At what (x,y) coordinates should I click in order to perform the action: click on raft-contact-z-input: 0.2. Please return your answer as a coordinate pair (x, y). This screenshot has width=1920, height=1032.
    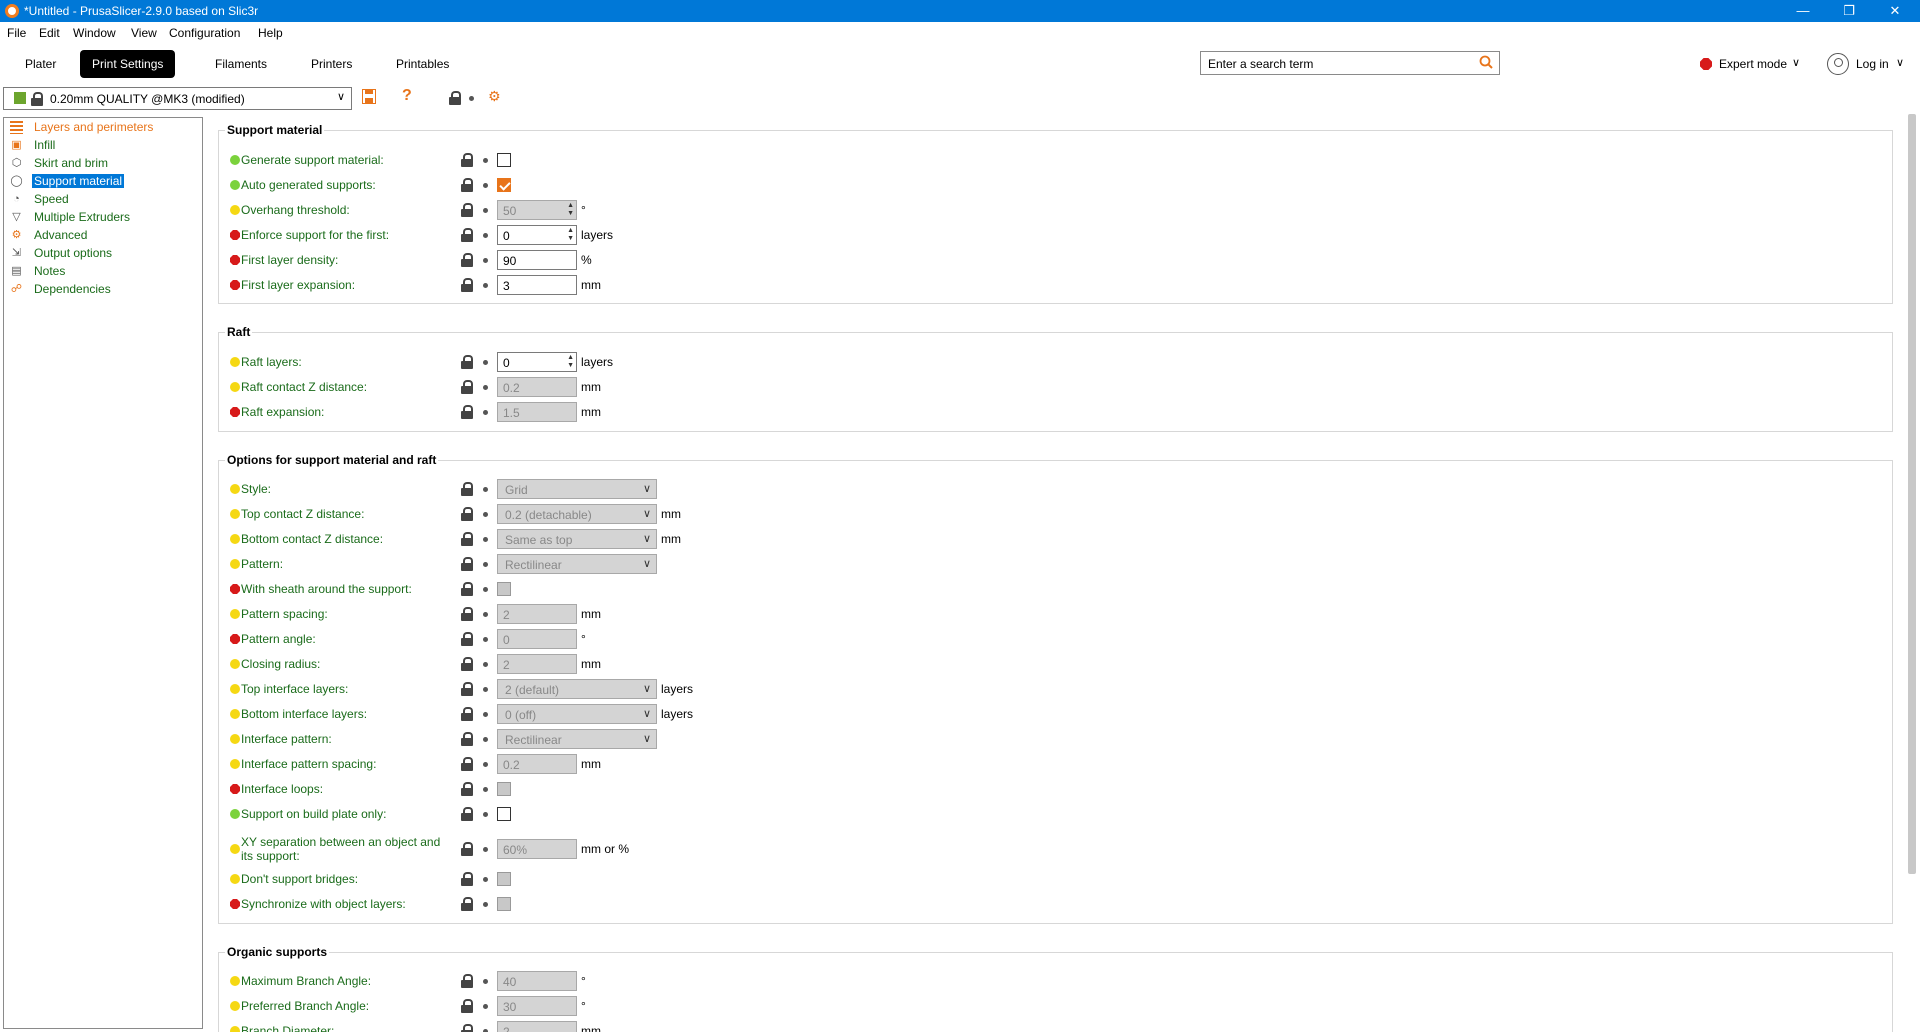
    Looking at the image, I should click on (537, 387).